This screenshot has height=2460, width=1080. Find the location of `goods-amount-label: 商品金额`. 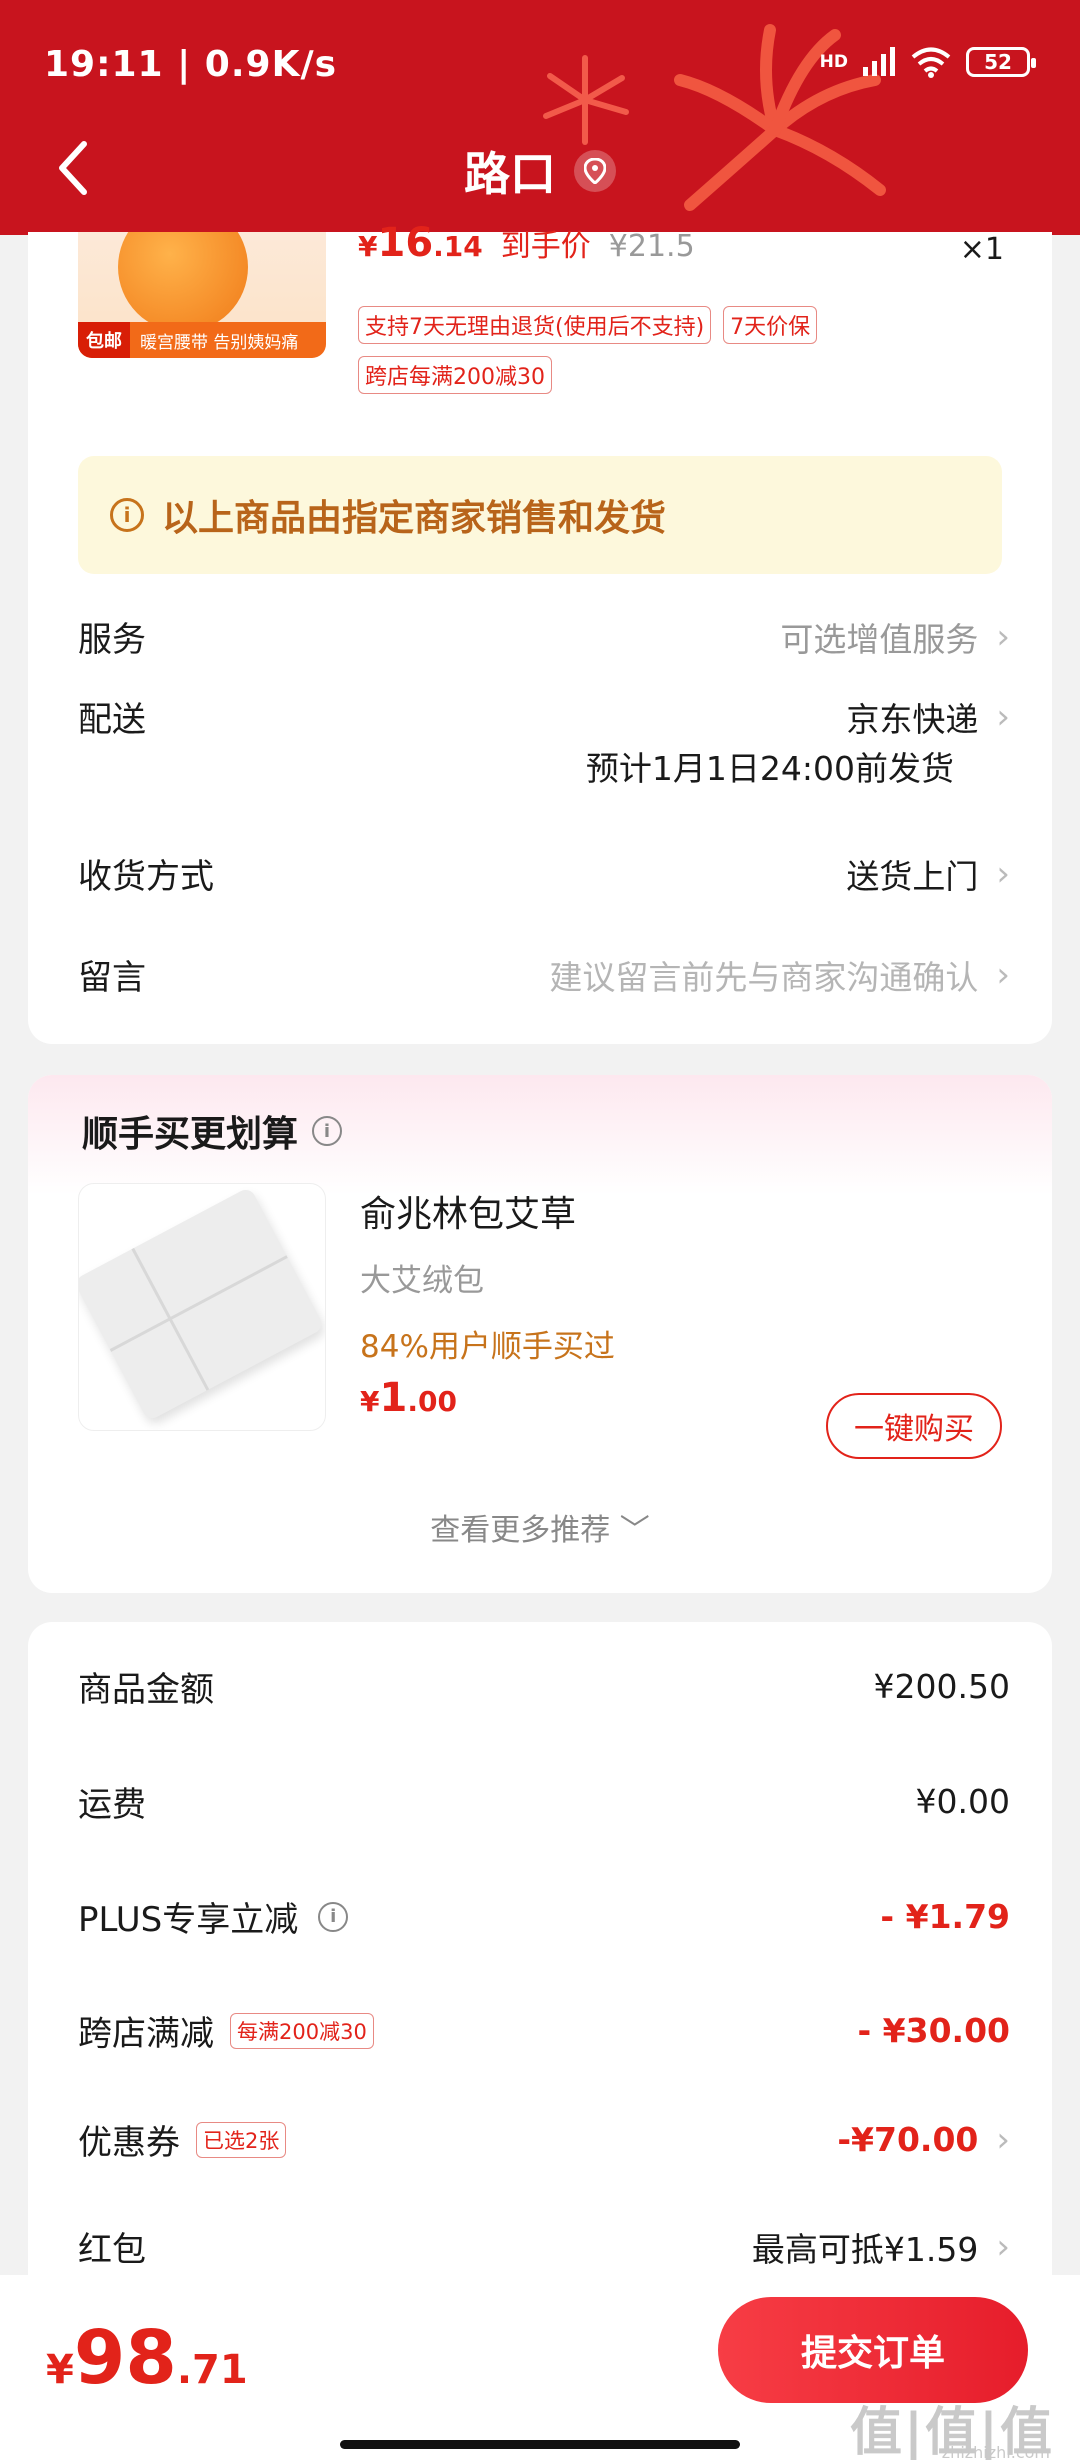

goods-amount-label: 商品金额 is located at coordinates (146, 1690).